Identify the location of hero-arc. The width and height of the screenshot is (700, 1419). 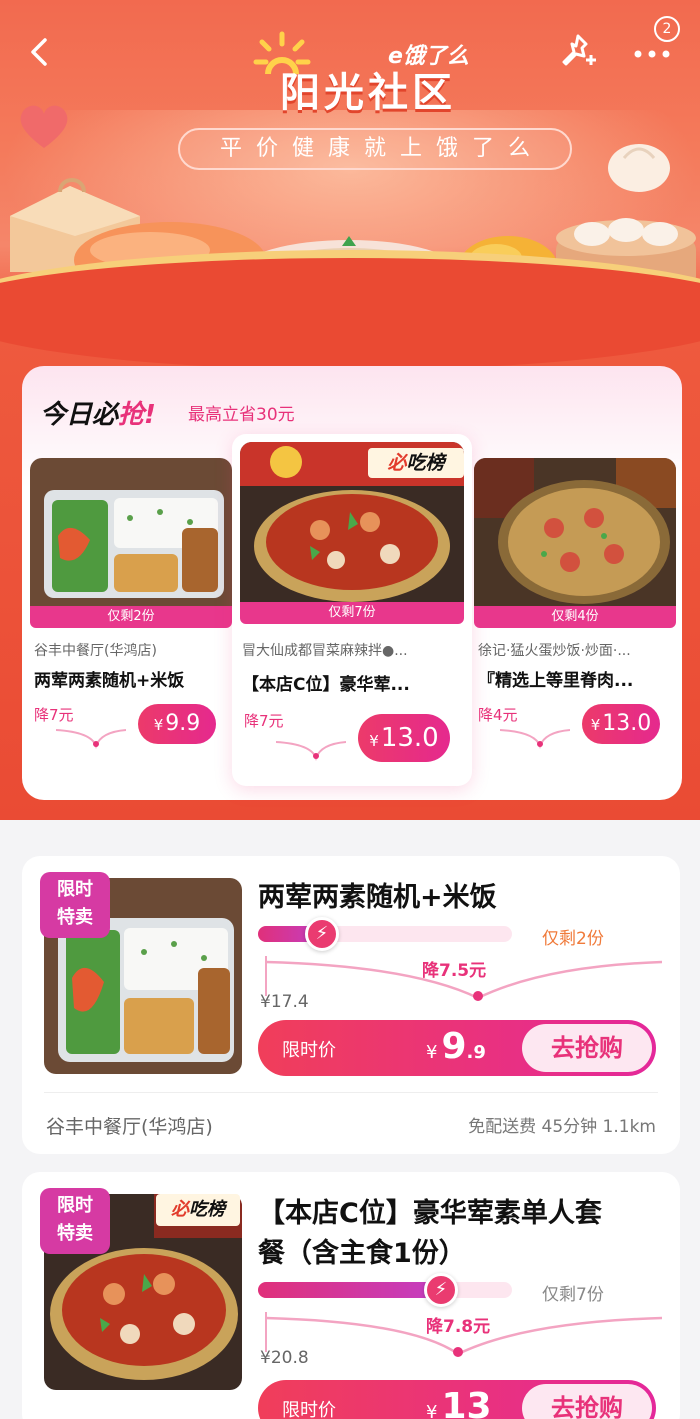
(350, 310).